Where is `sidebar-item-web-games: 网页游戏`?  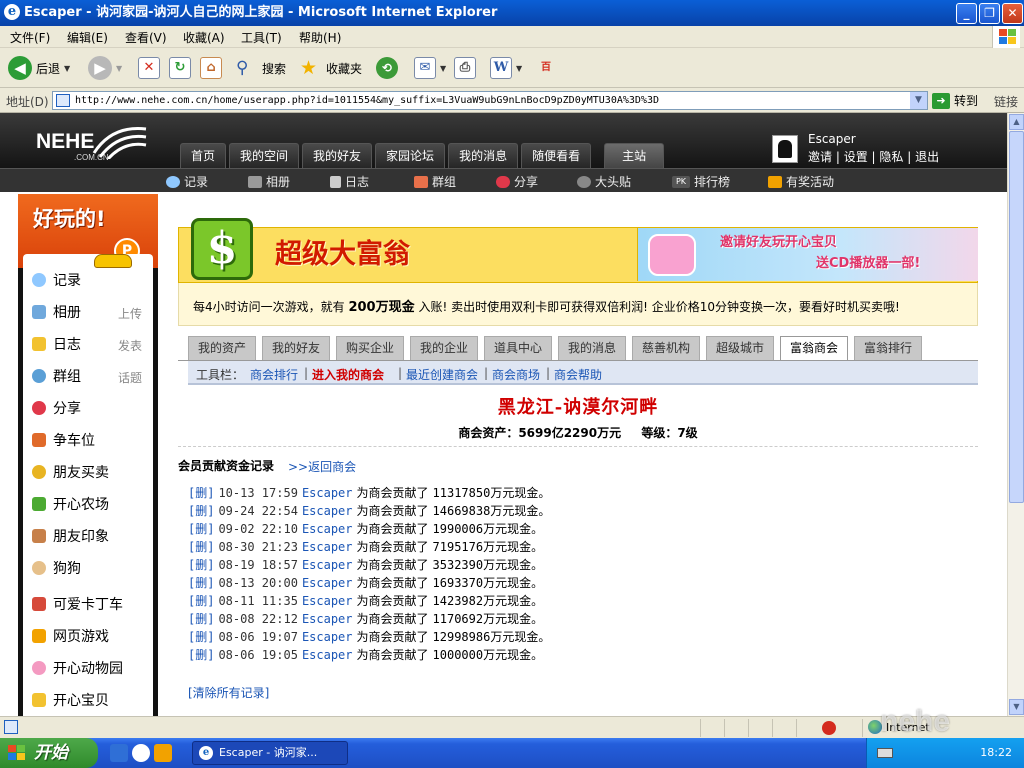 sidebar-item-web-games: 网页游戏 is located at coordinates (88, 636).